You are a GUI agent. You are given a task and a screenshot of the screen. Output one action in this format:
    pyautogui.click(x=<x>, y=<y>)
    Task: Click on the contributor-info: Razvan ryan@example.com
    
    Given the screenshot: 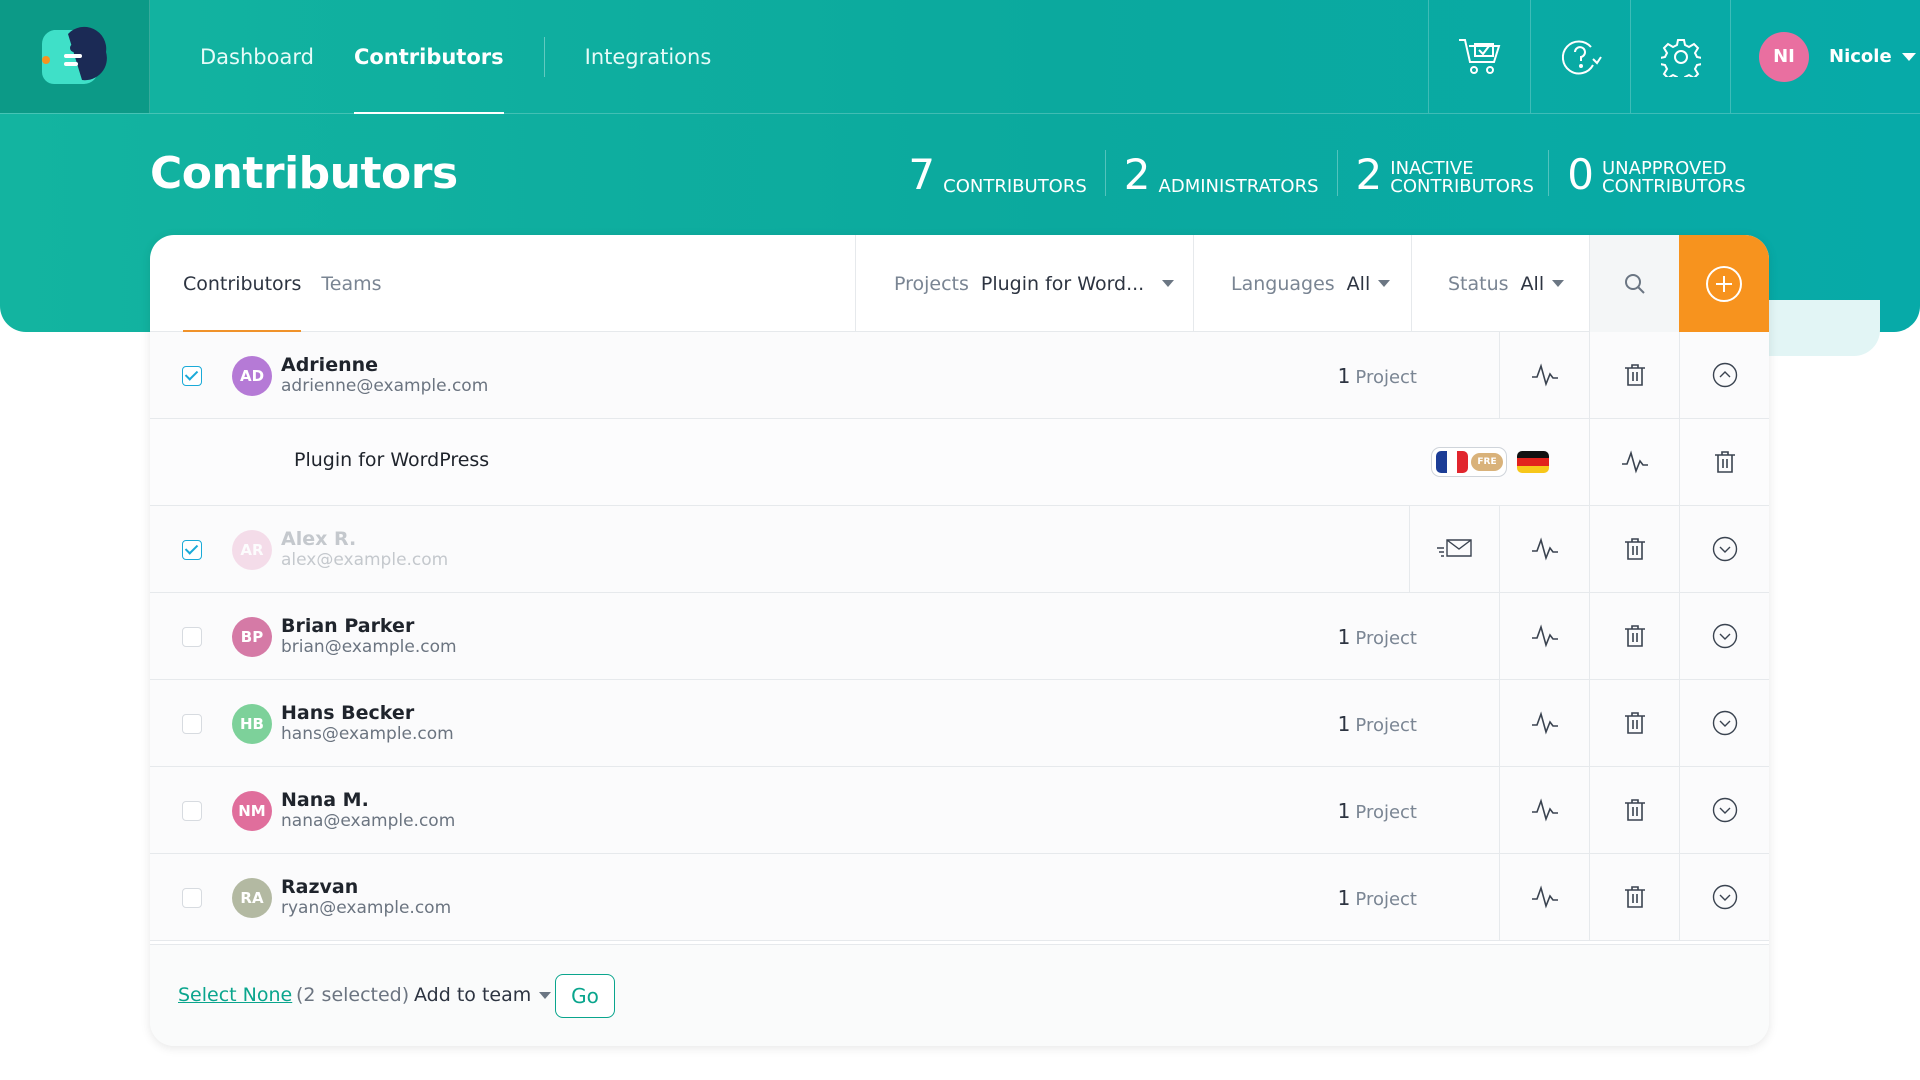 What is the action you would take?
    pyautogui.click(x=366, y=897)
    